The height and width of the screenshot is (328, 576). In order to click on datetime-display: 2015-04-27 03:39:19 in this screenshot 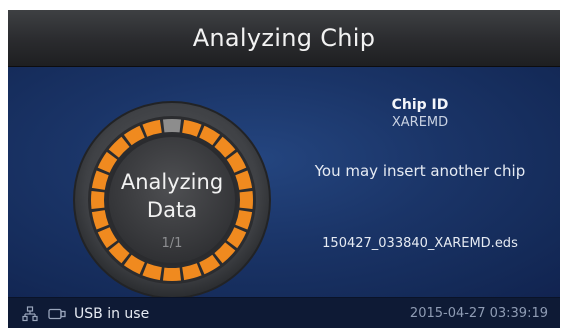, I will do `click(478, 313)`.